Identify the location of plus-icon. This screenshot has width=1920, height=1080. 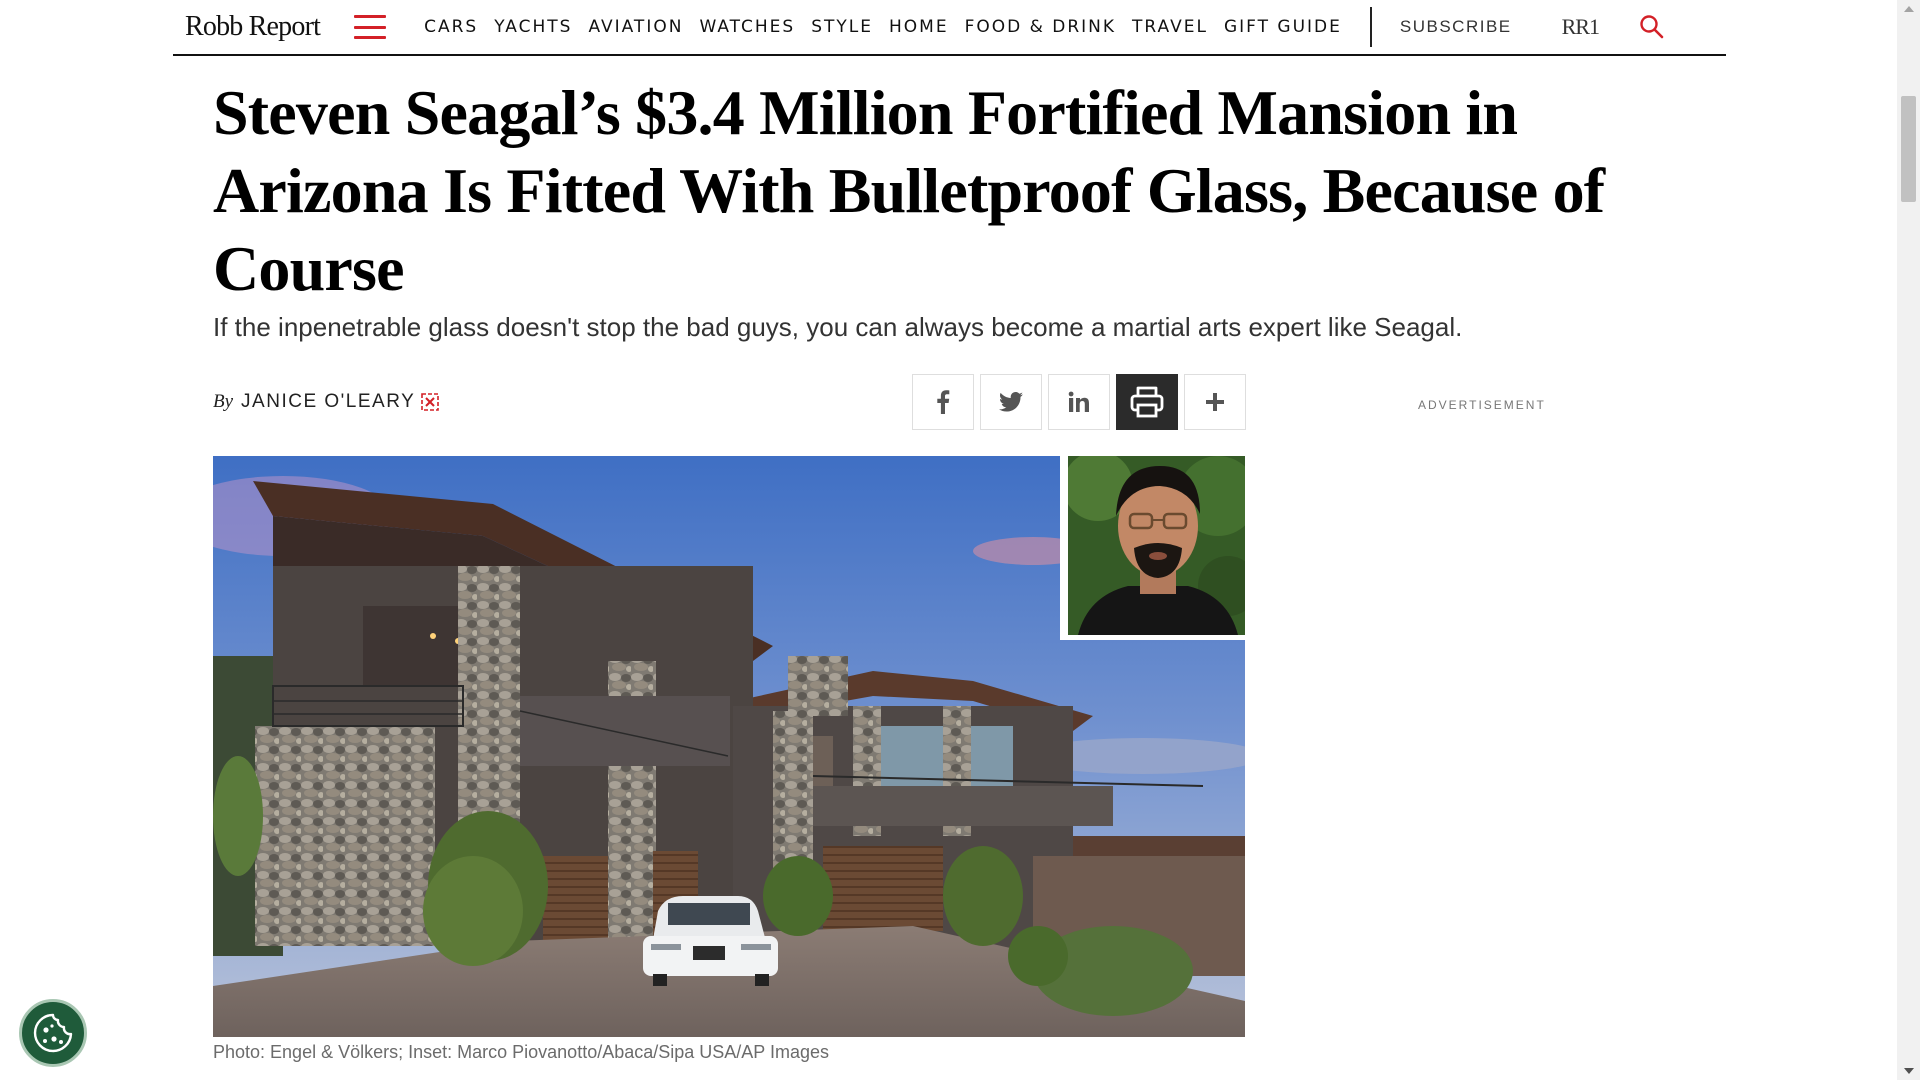
(1215, 402).